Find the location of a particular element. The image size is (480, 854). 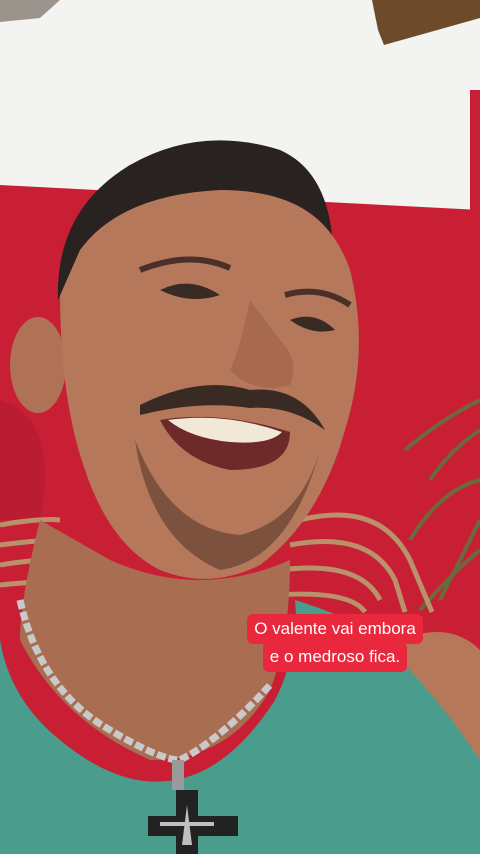

caption: O valente vai embora e o medroso fica. is located at coordinates (335, 643).